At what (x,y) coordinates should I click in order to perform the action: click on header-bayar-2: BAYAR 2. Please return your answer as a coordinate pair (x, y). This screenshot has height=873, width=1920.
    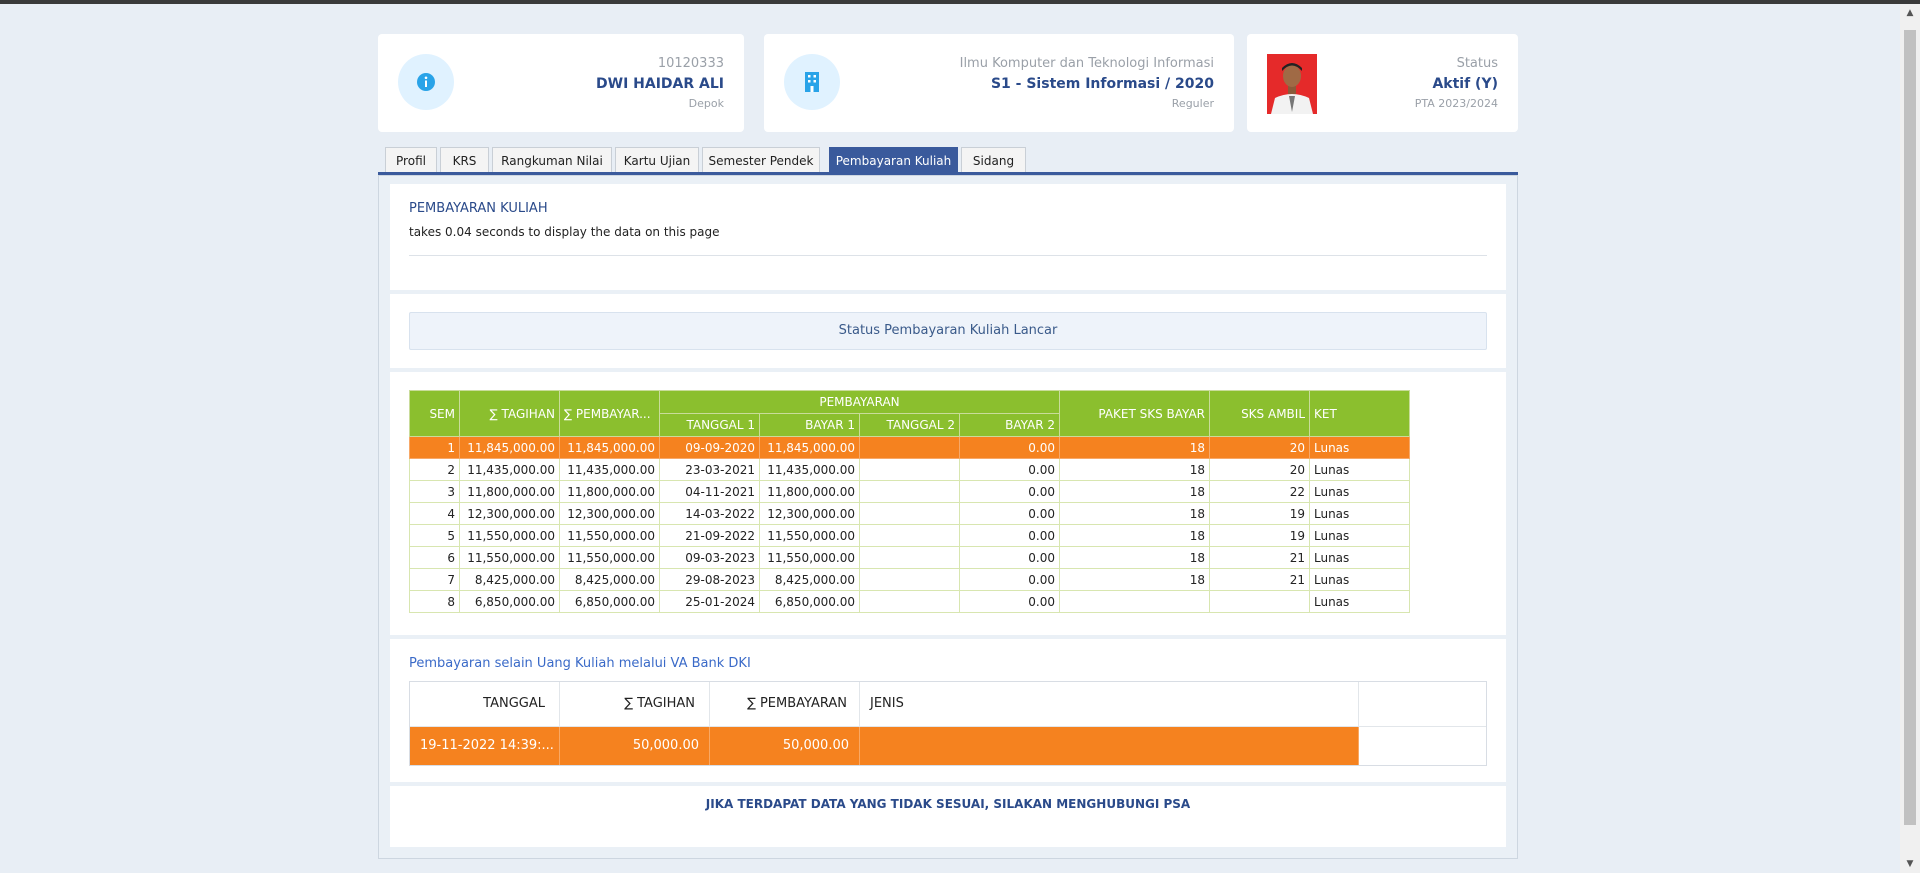
    Looking at the image, I should click on (1009, 425).